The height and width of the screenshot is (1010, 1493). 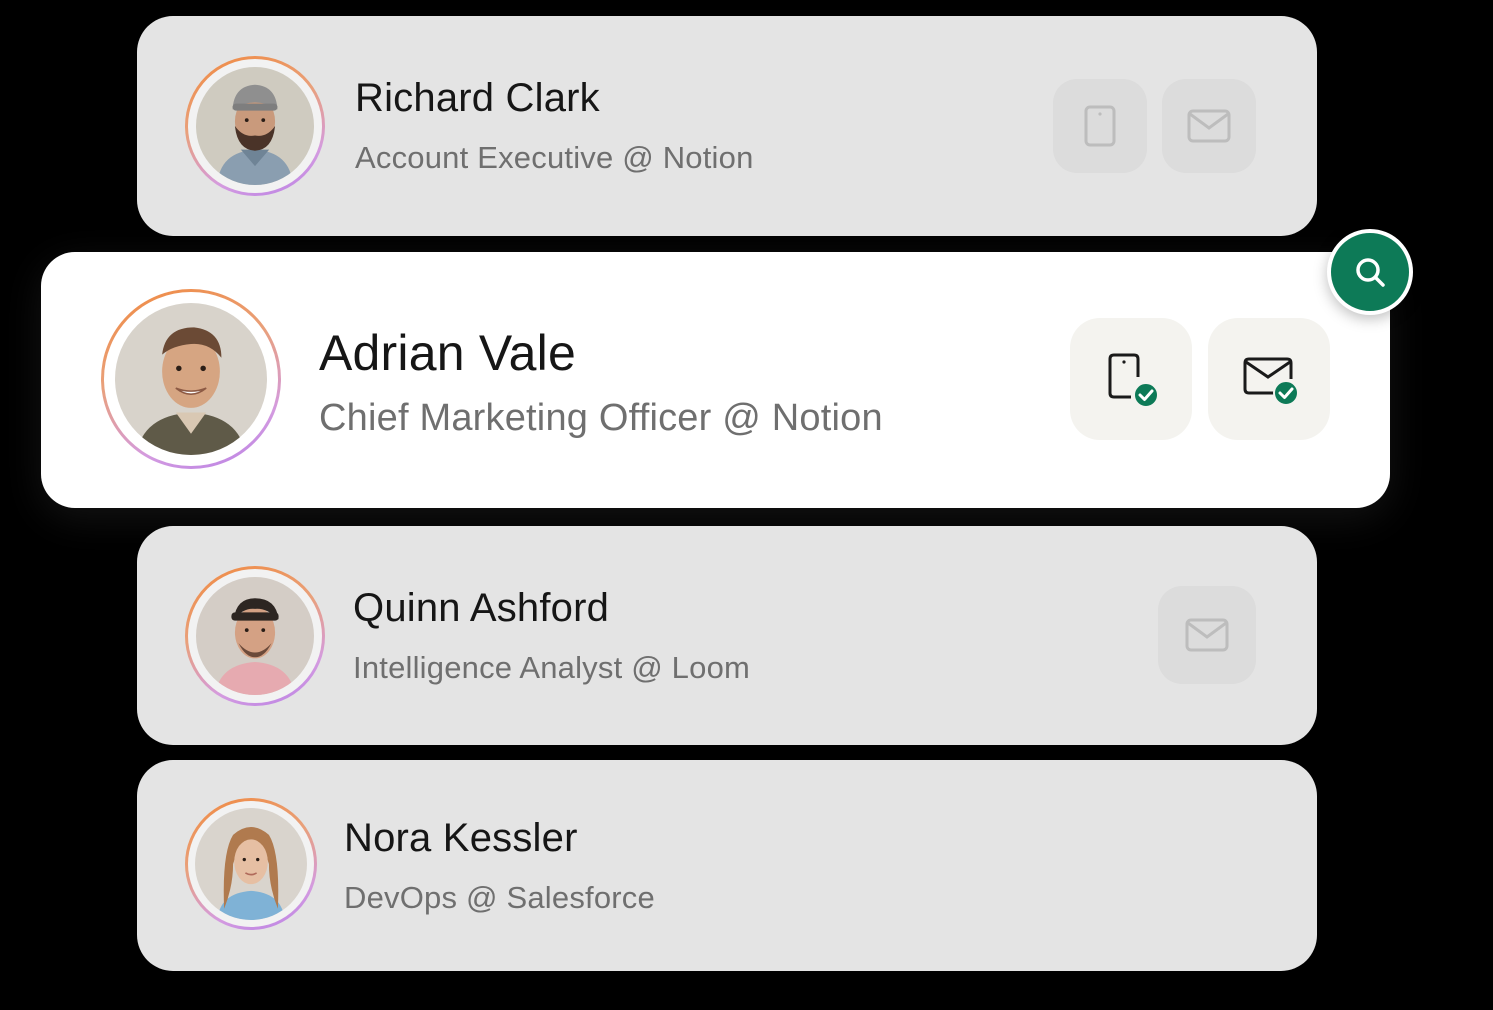 I want to click on phone-button, so click(x=1100, y=126).